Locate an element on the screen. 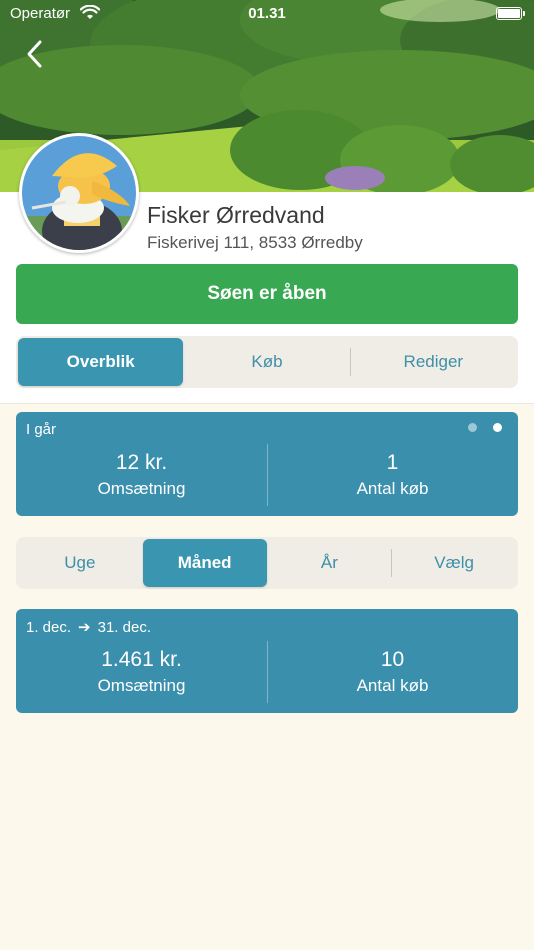 Image resolution: width=534 pixels, height=950 pixels. page-dot is located at coordinates (472, 427).